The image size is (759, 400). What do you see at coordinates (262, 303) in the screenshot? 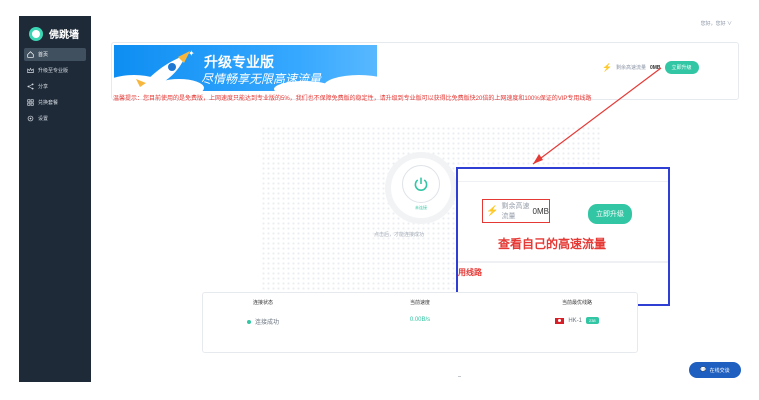
I see `status-connection-head: 连接状态` at bounding box center [262, 303].